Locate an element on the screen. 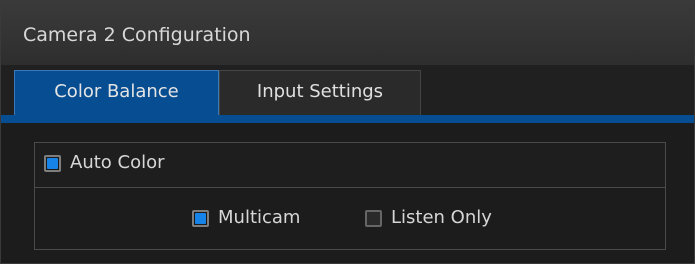  auto-color-checkbox is located at coordinates (52, 163).